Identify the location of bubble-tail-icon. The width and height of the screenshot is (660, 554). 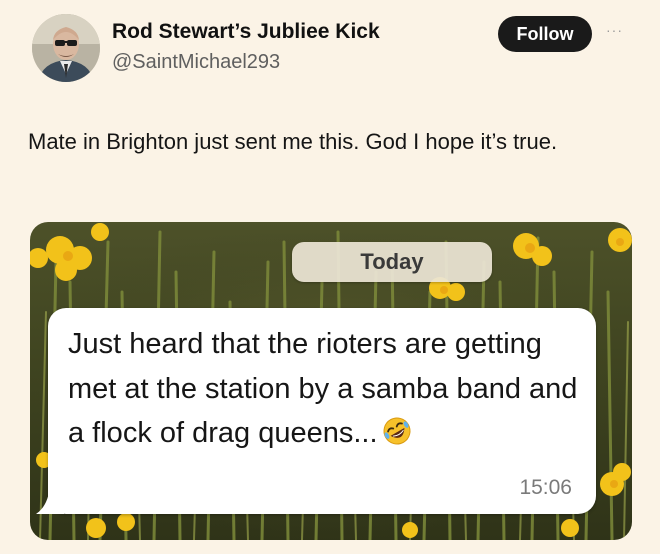
(50, 500).